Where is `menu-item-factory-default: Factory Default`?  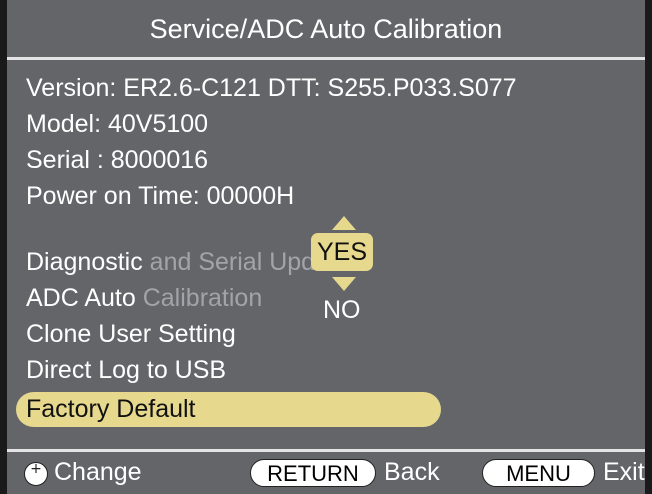 menu-item-factory-default: Factory Default is located at coordinates (106, 409).